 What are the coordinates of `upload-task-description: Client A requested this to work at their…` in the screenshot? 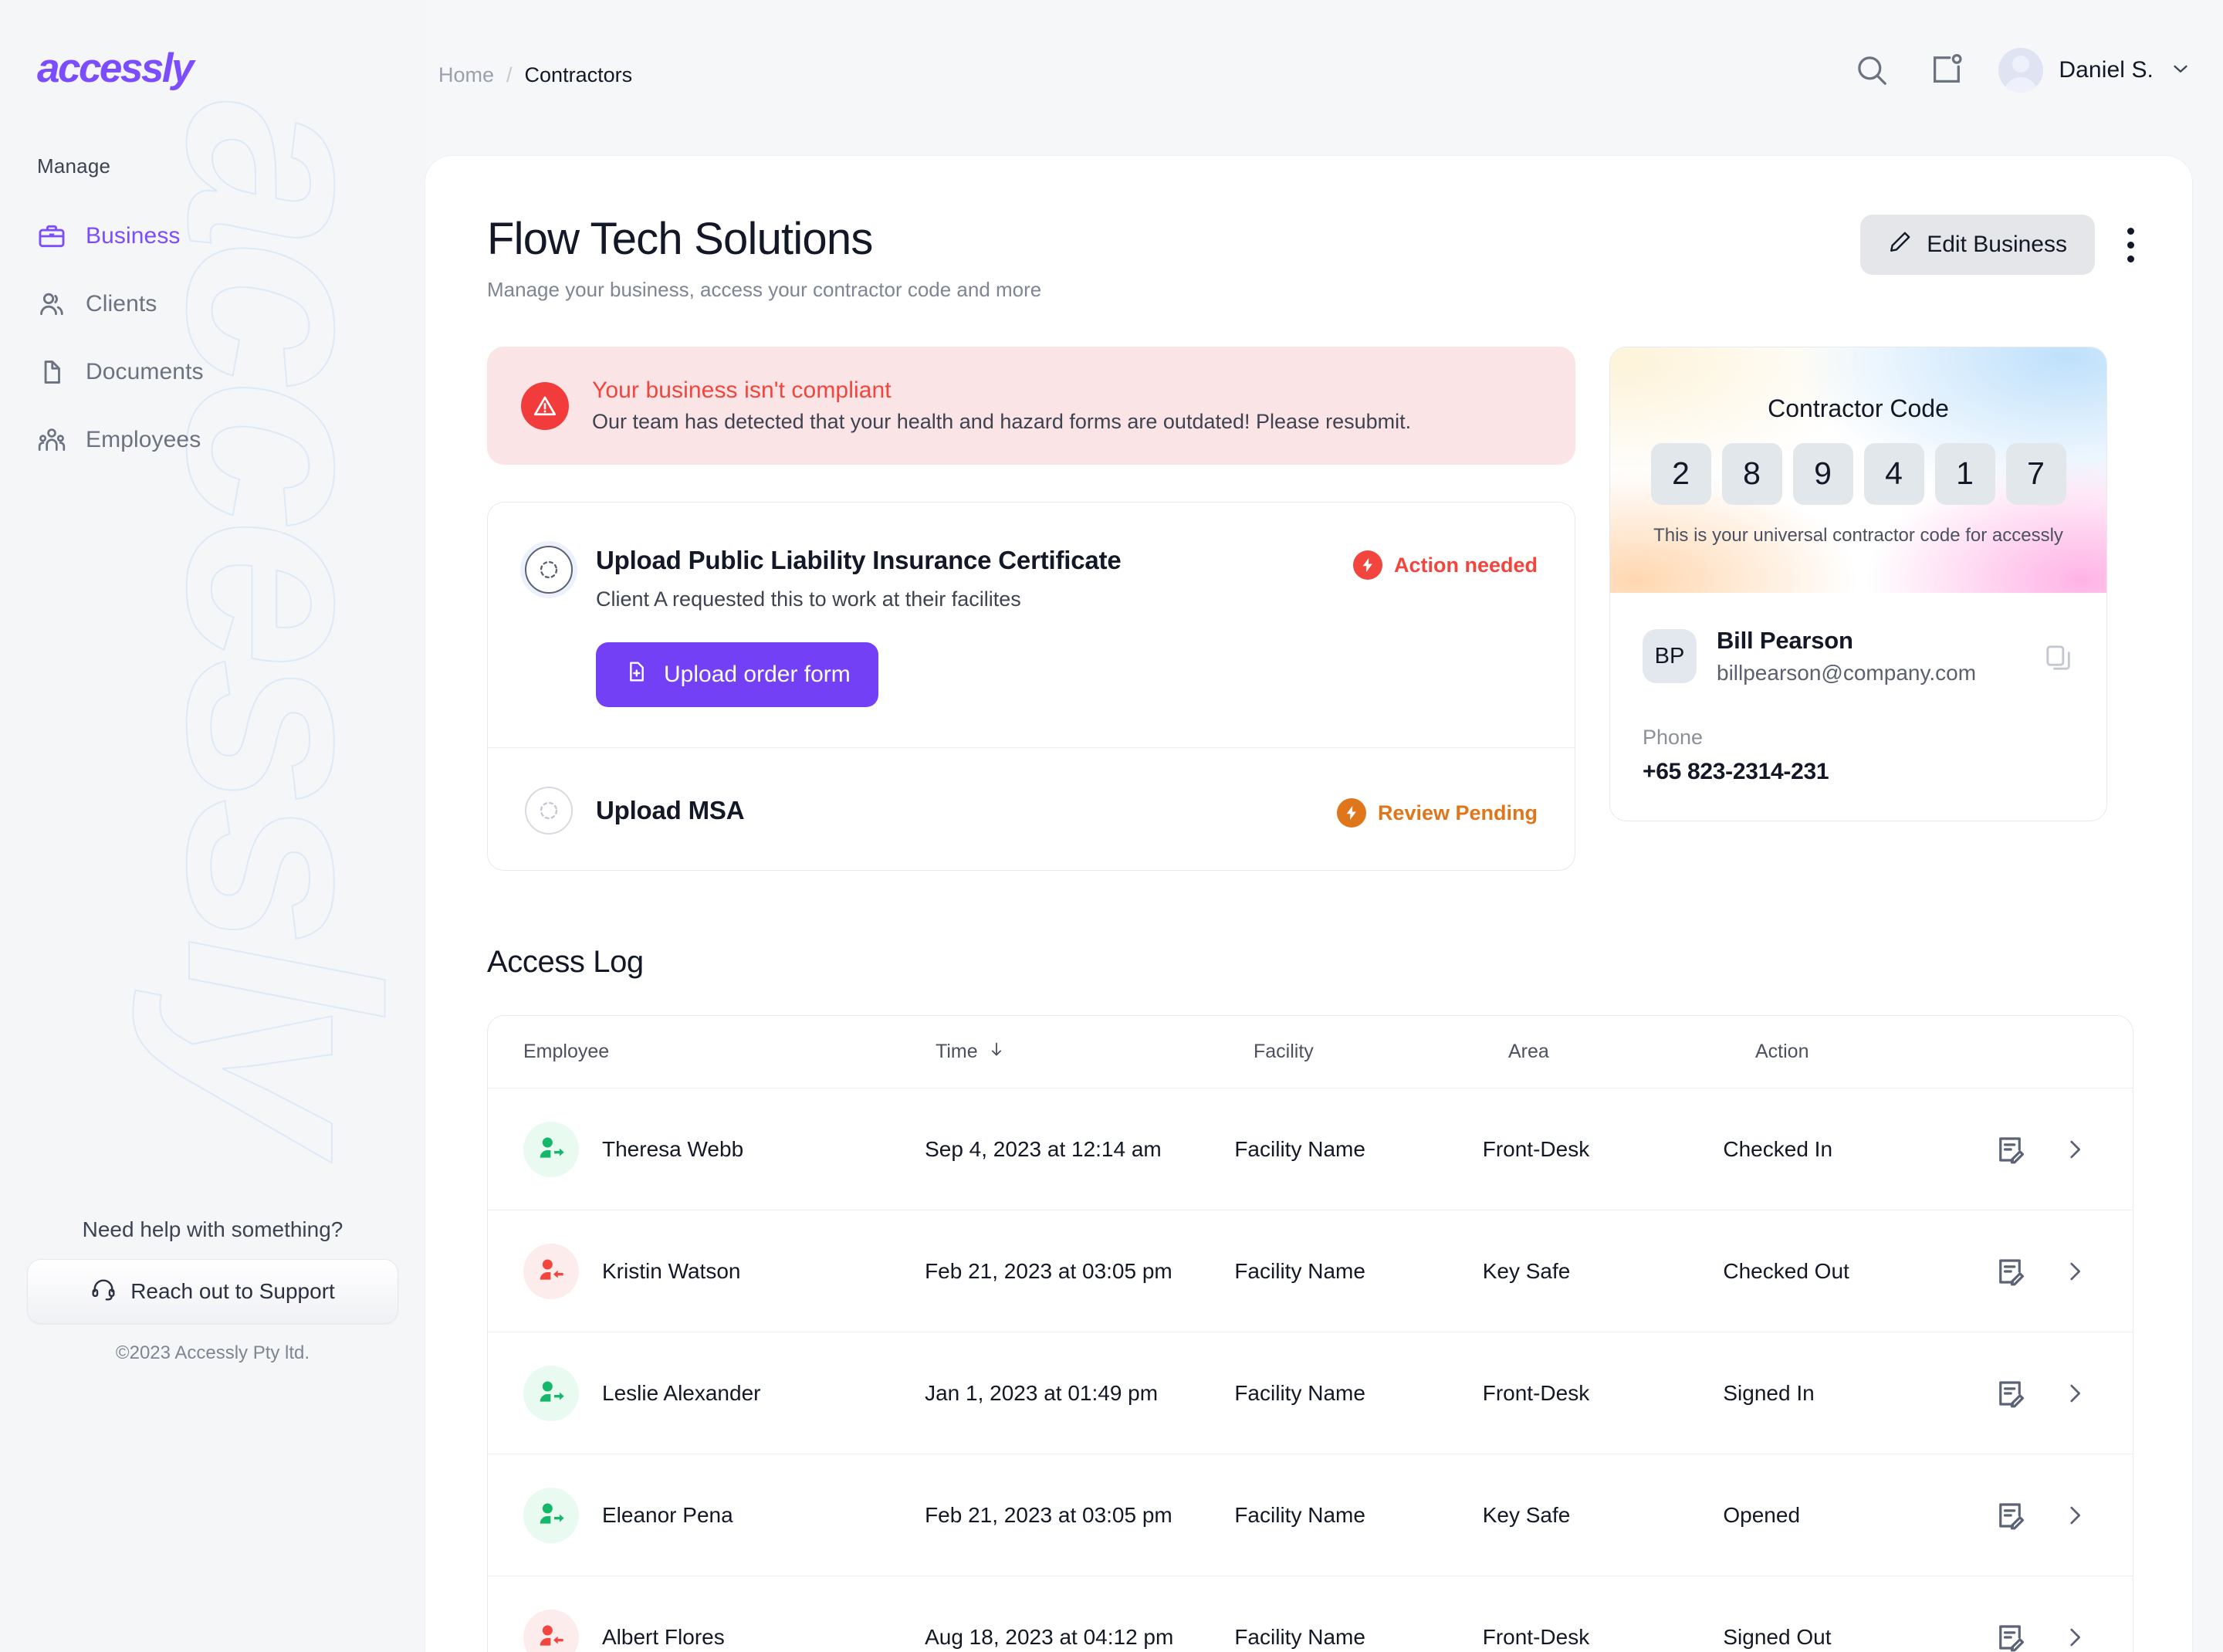 It's located at (808, 599).